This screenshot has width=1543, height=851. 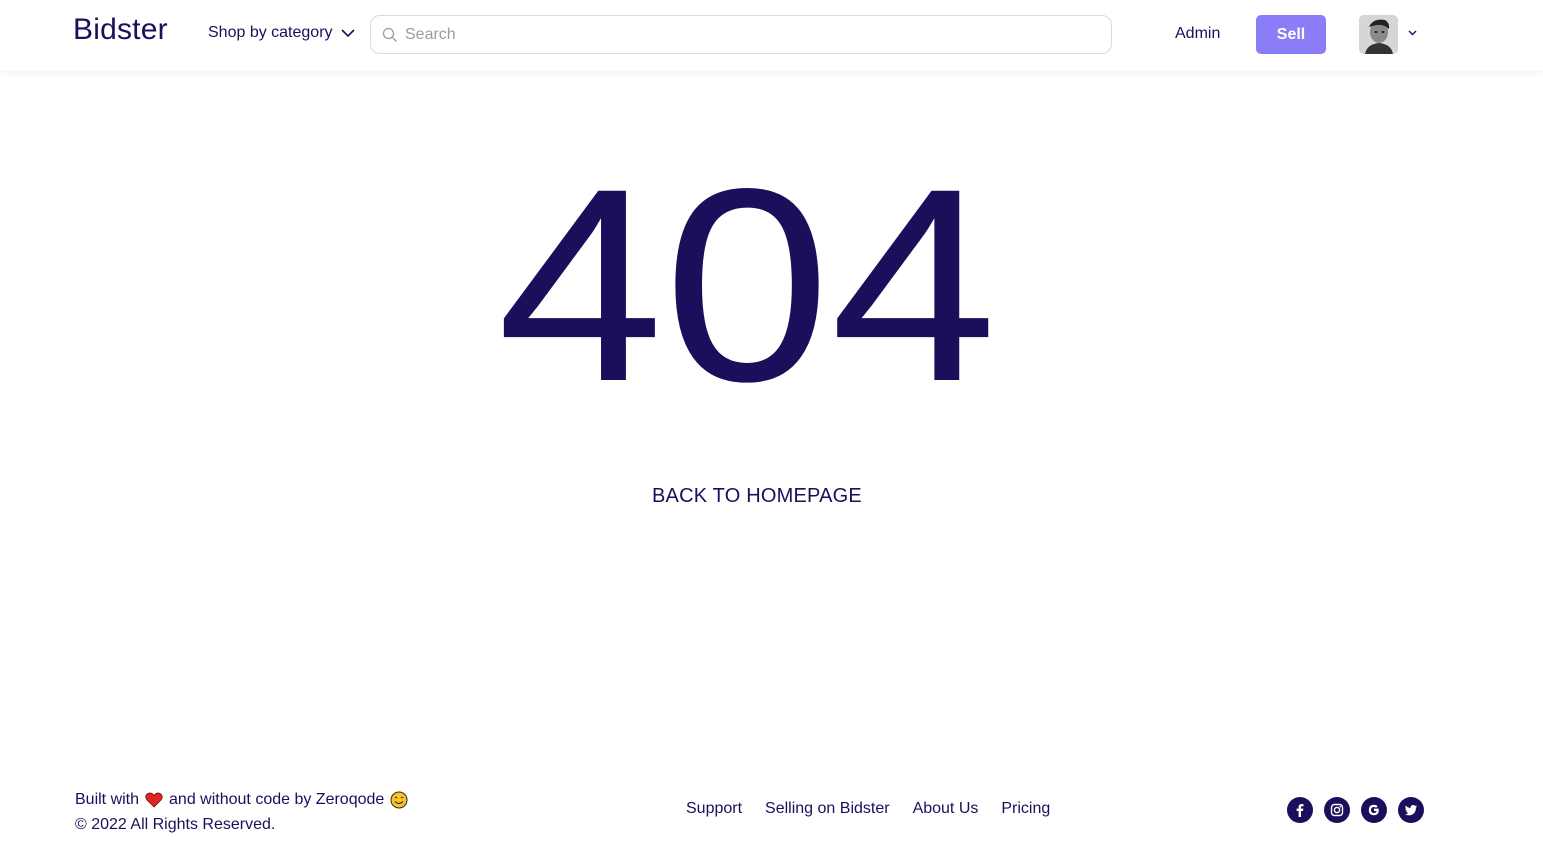 What do you see at coordinates (1291, 34) in the screenshot?
I see `sell-button: Sell` at bounding box center [1291, 34].